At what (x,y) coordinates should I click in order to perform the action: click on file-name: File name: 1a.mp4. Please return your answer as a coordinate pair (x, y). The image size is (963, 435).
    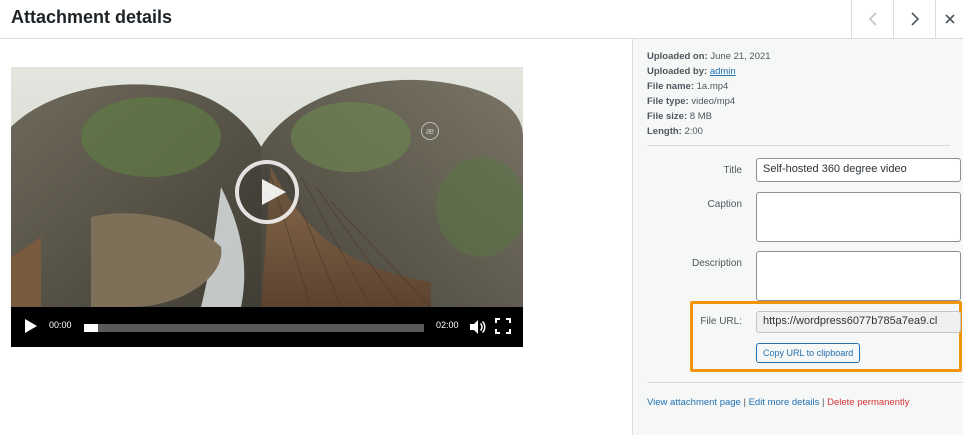
    Looking at the image, I should click on (709, 86).